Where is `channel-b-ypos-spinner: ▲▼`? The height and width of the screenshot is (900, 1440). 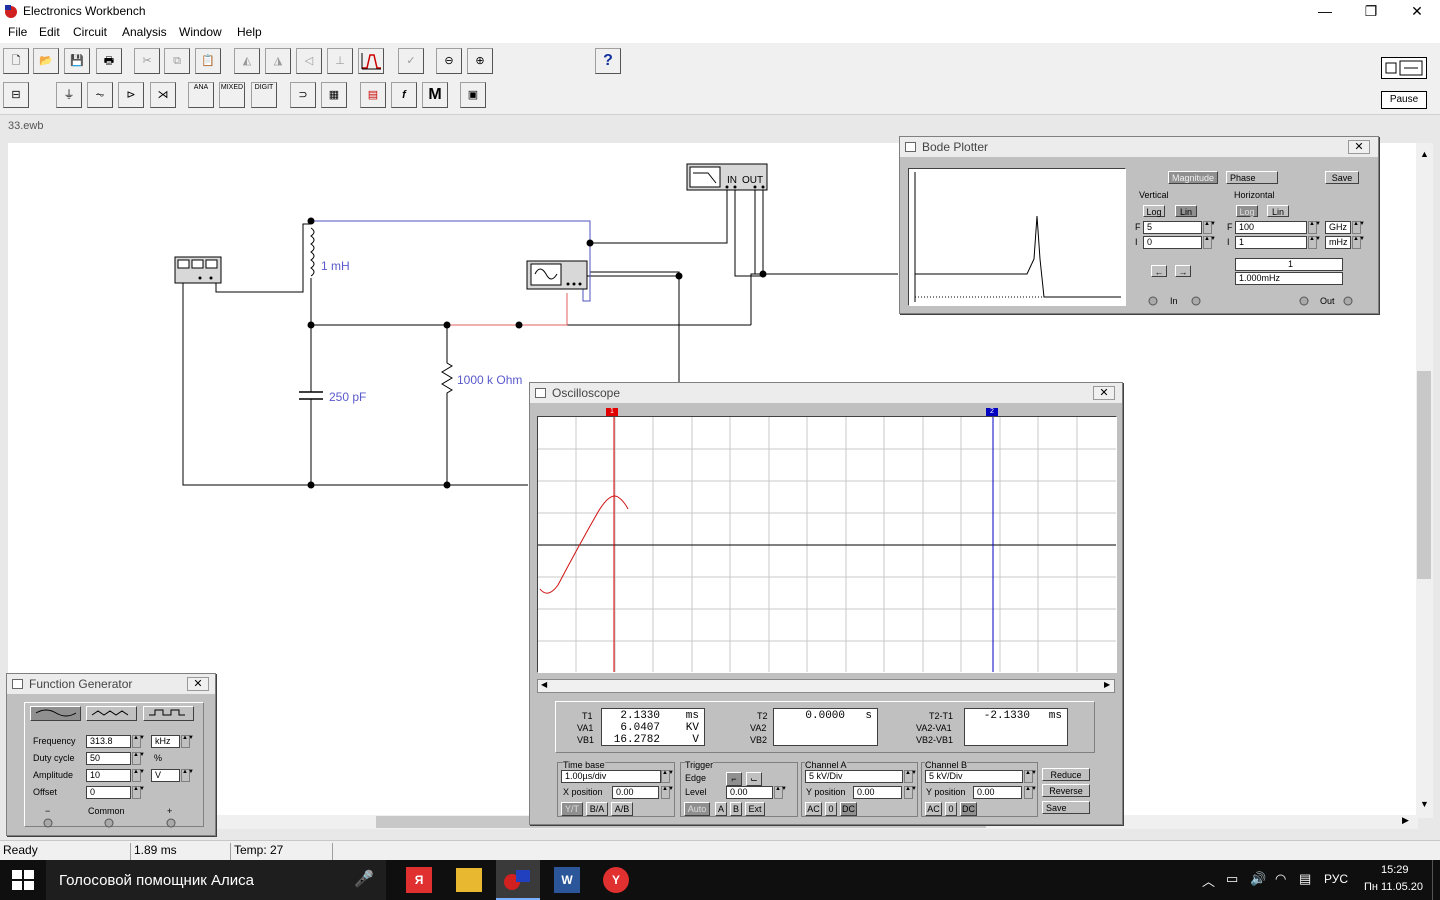 channel-b-ypos-spinner: ▲▼ is located at coordinates (1030, 792).